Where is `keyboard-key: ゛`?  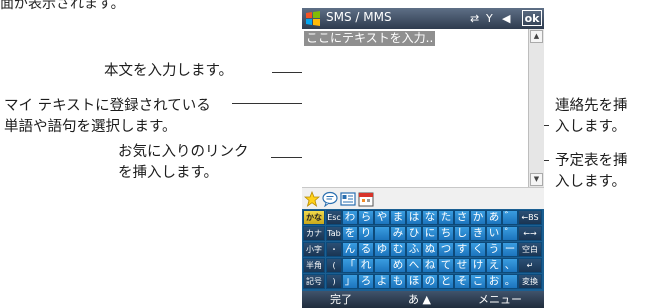 keyboard-key: ゛ is located at coordinates (510, 217).